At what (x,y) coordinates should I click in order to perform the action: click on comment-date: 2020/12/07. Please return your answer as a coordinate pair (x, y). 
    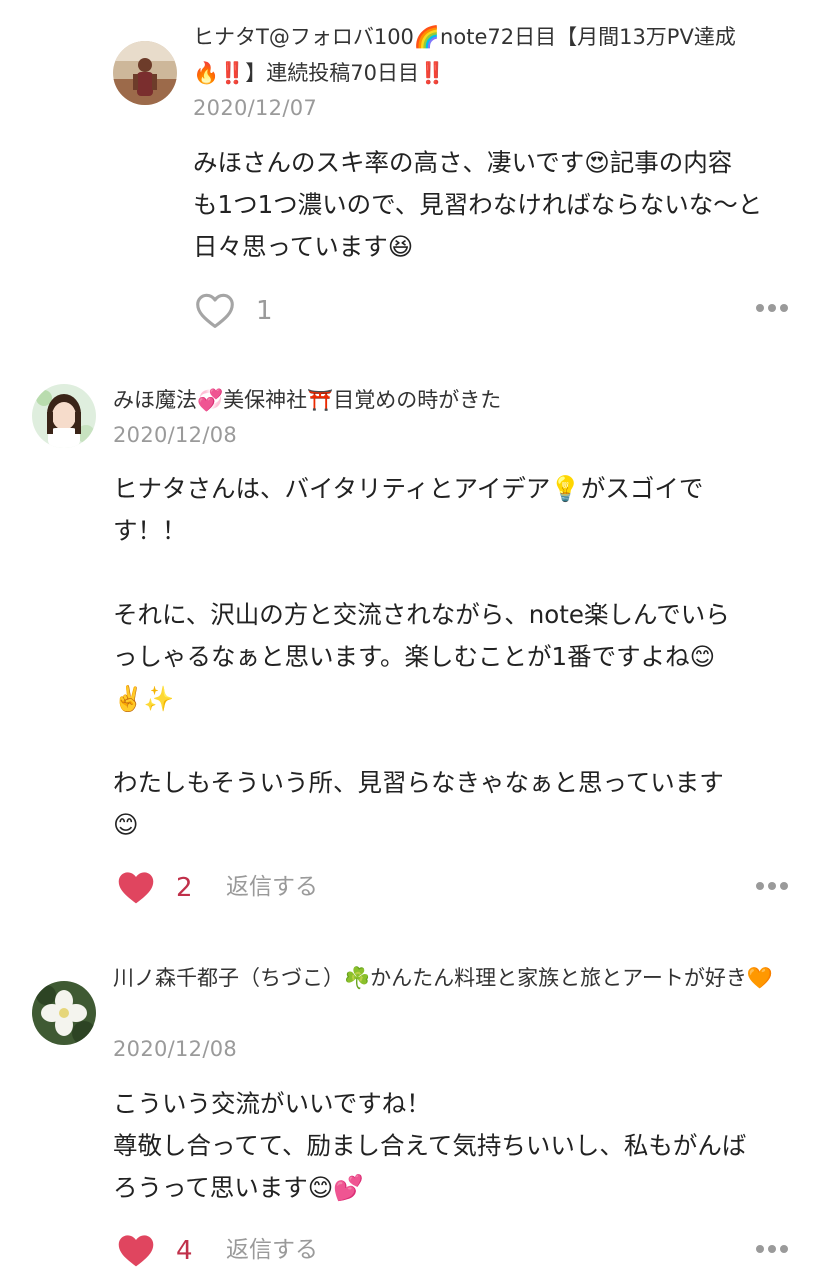
    Looking at the image, I should click on (255, 108).